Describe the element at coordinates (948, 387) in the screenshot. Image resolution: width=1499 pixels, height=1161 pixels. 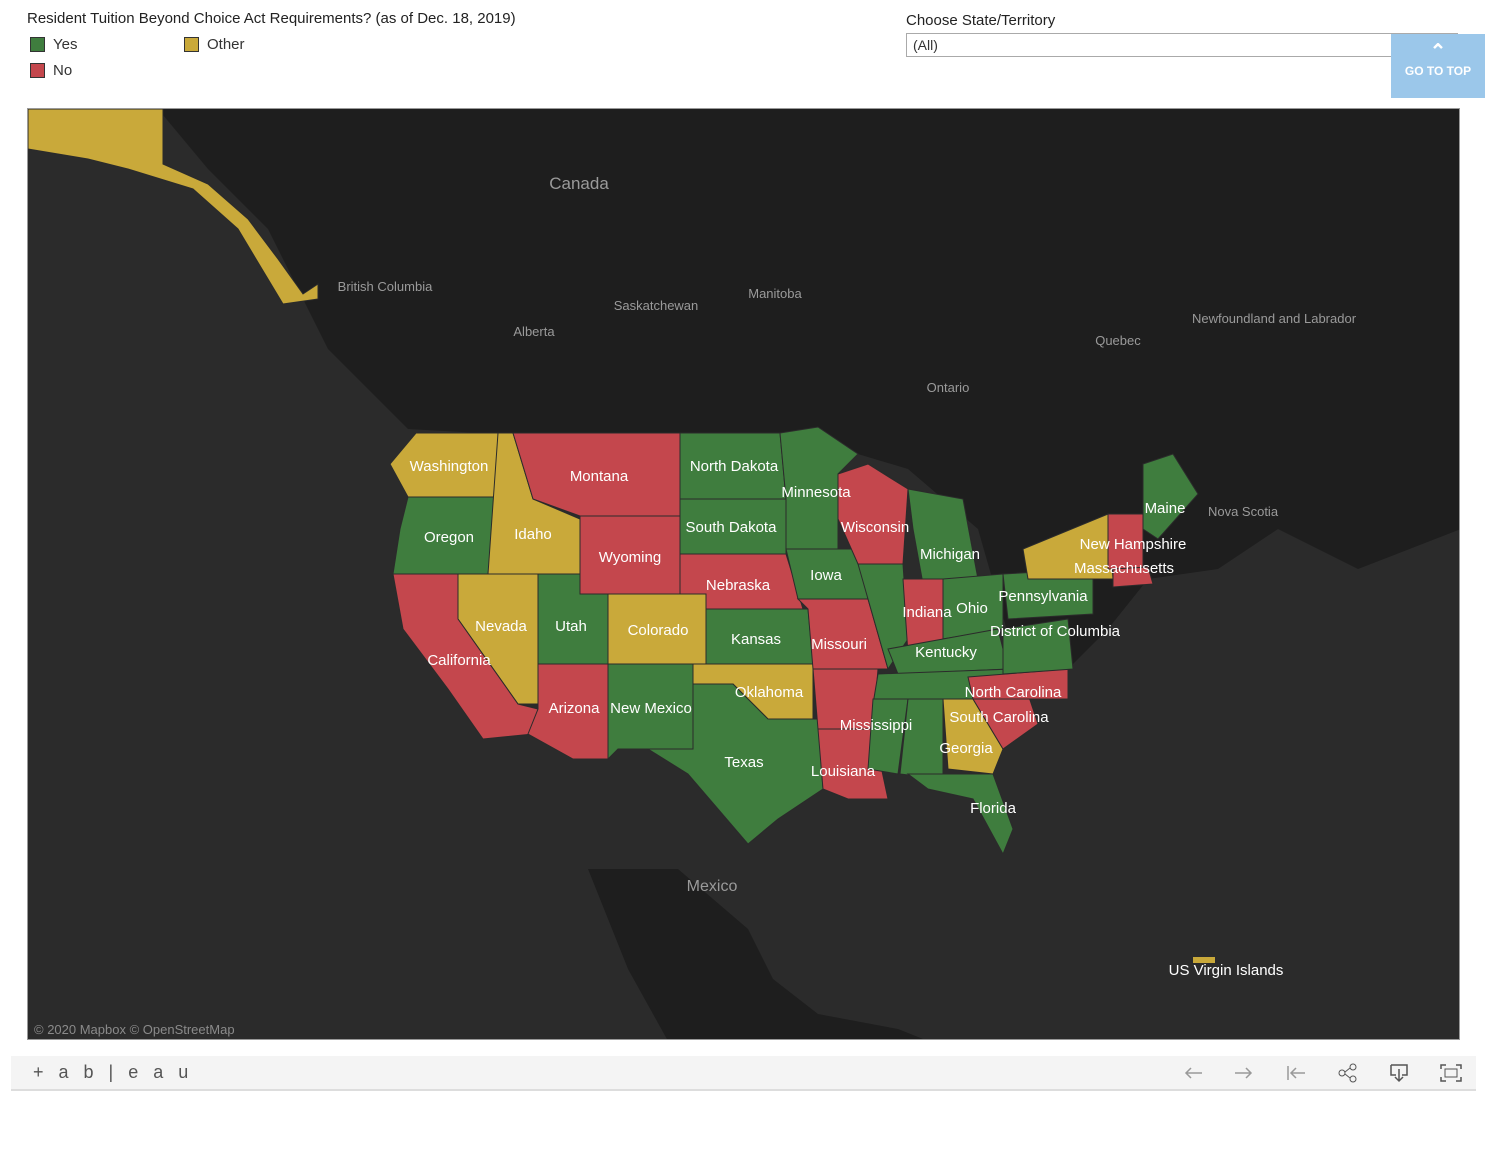
I see `region-label: Ontario` at that location.